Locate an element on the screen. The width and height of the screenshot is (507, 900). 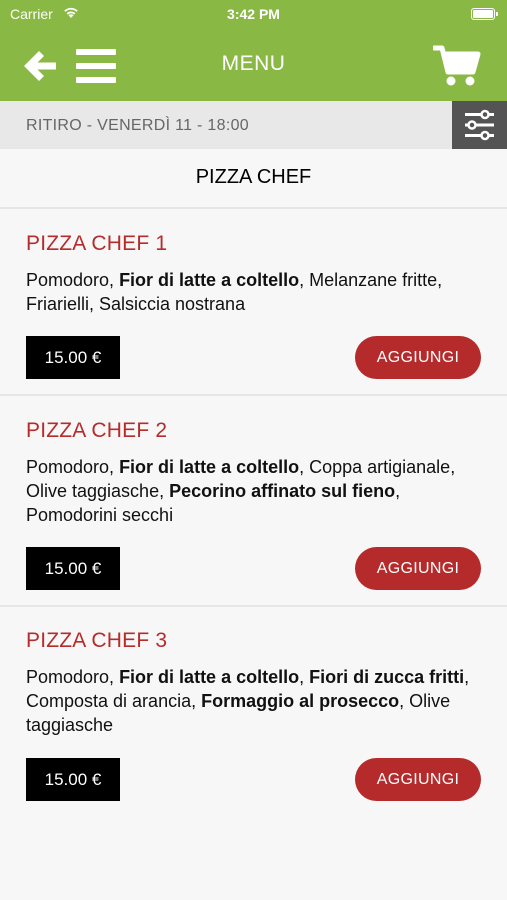
cart-icon is located at coordinates (456, 65).